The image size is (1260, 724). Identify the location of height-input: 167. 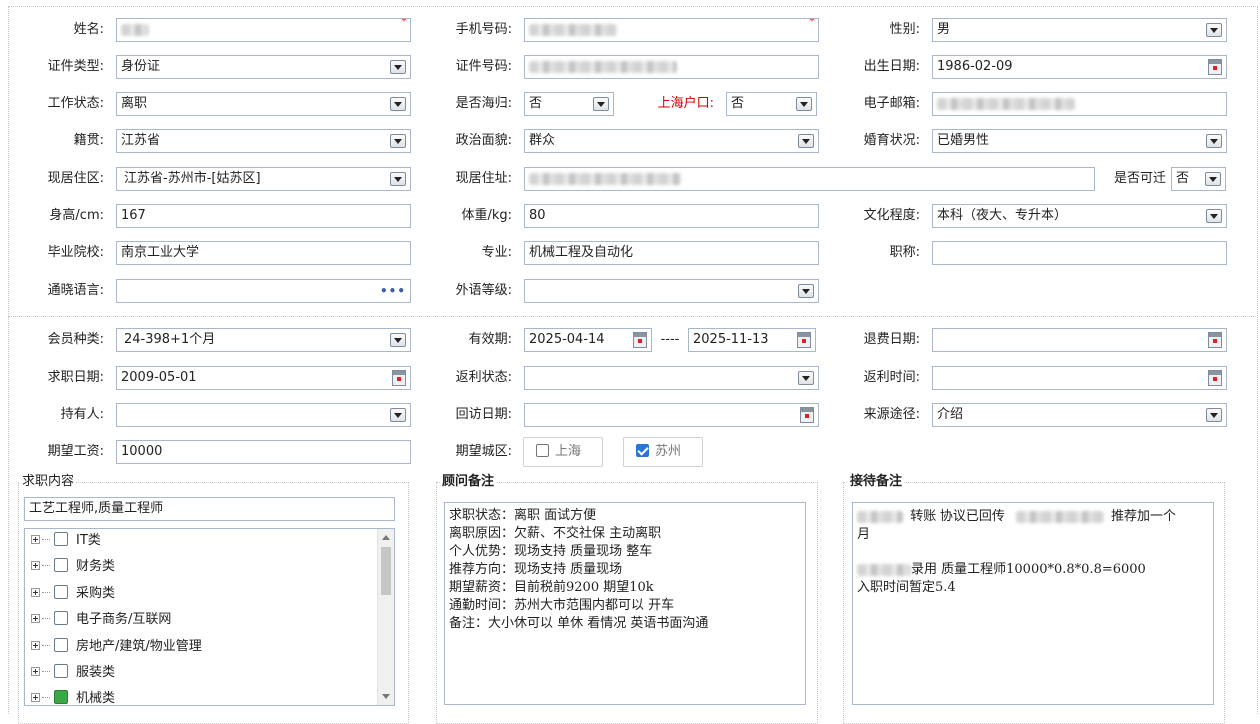
(263, 216).